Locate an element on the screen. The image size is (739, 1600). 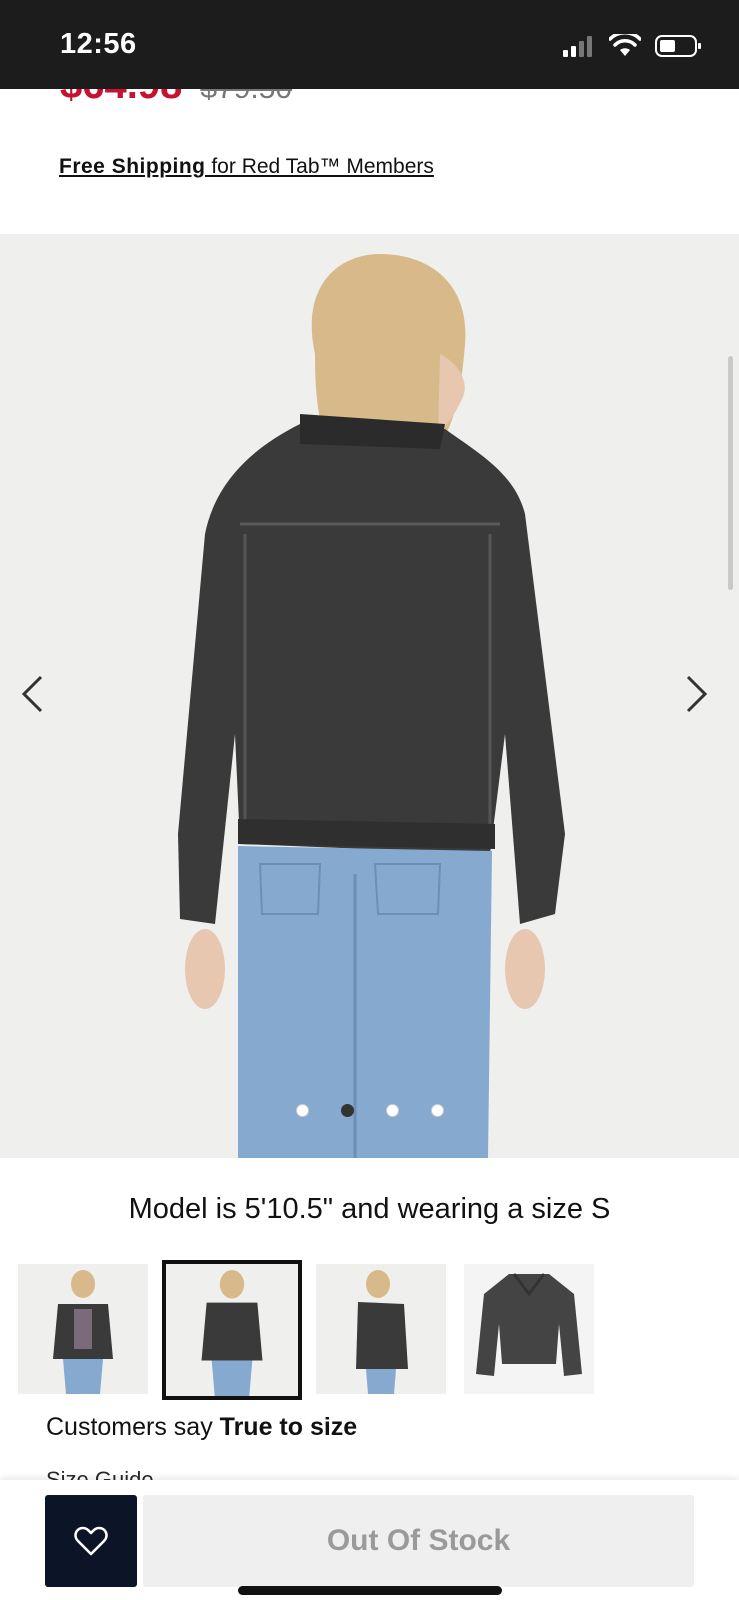
thumbnail-back-image is located at coordinates (232, 1330).